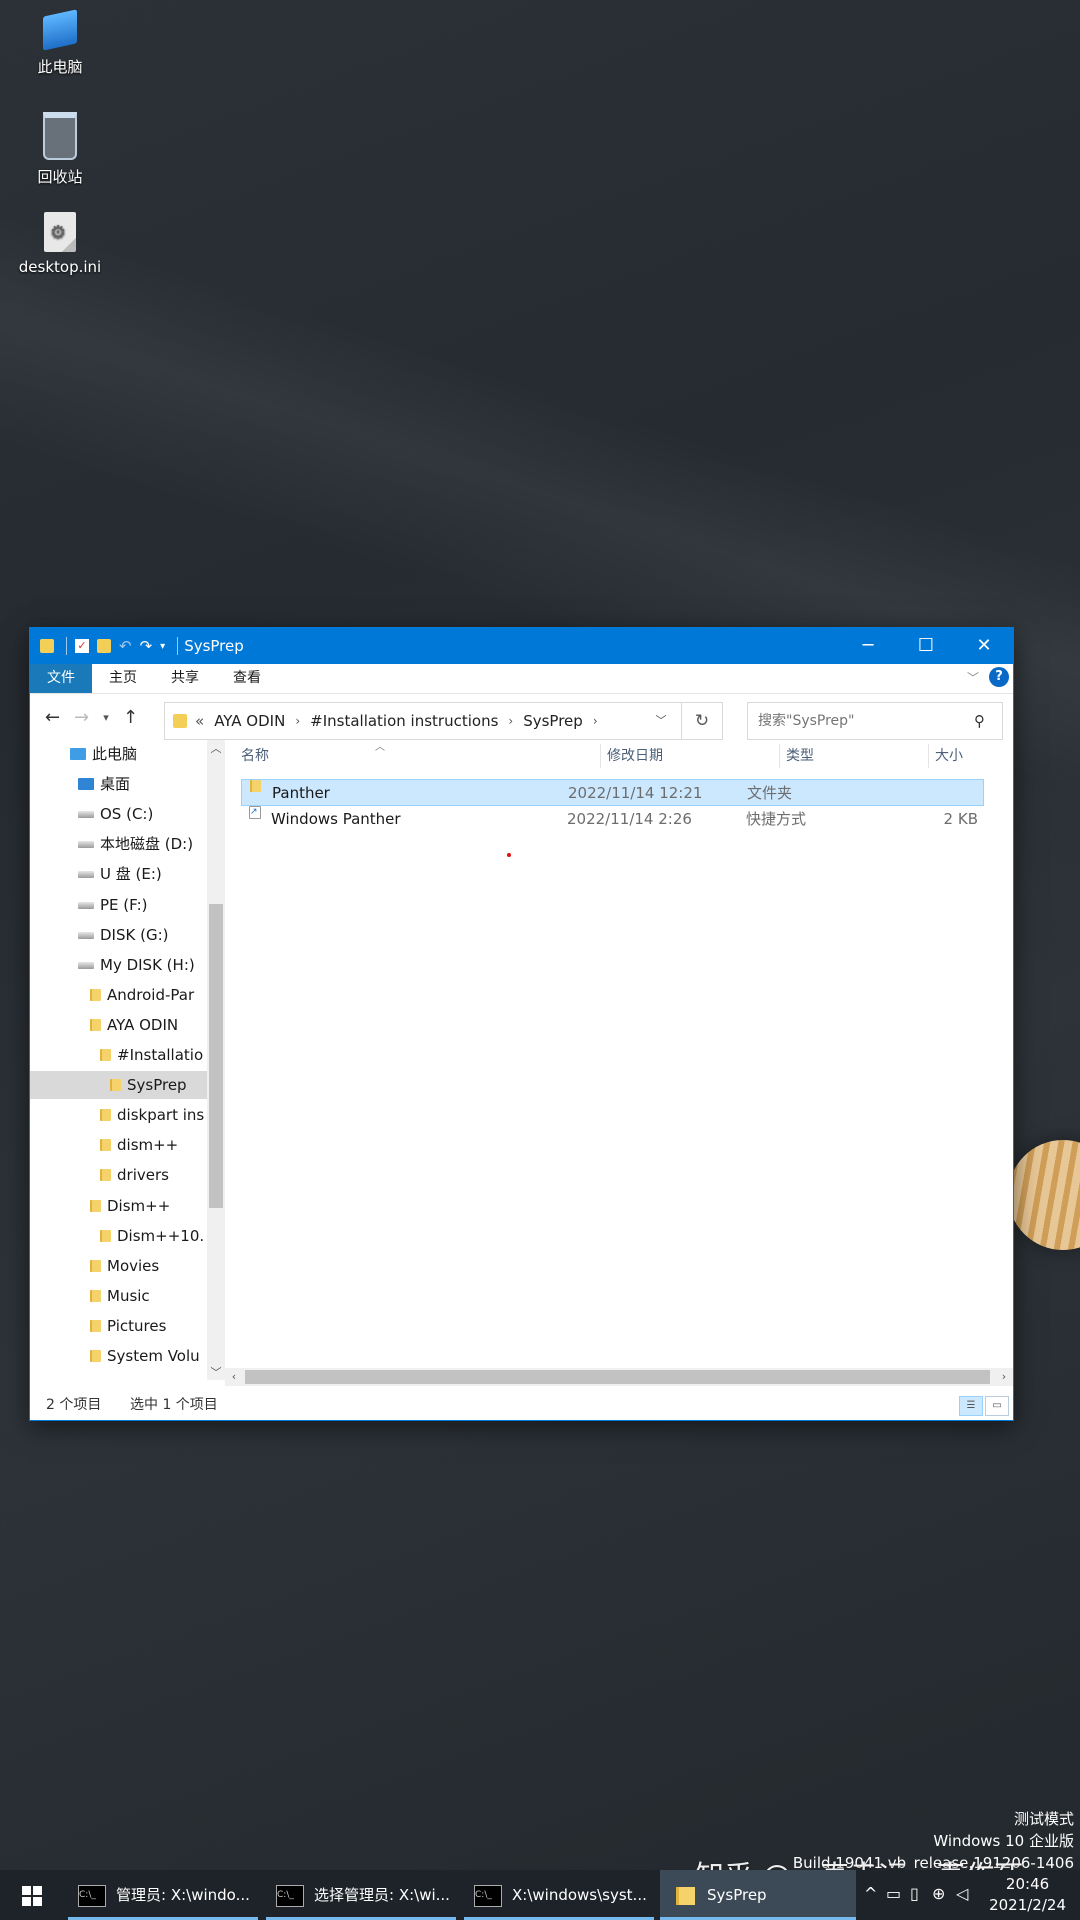  I want to click on navigation-pane-scrollbar: ︿ ﹀, so click(216, 1060).